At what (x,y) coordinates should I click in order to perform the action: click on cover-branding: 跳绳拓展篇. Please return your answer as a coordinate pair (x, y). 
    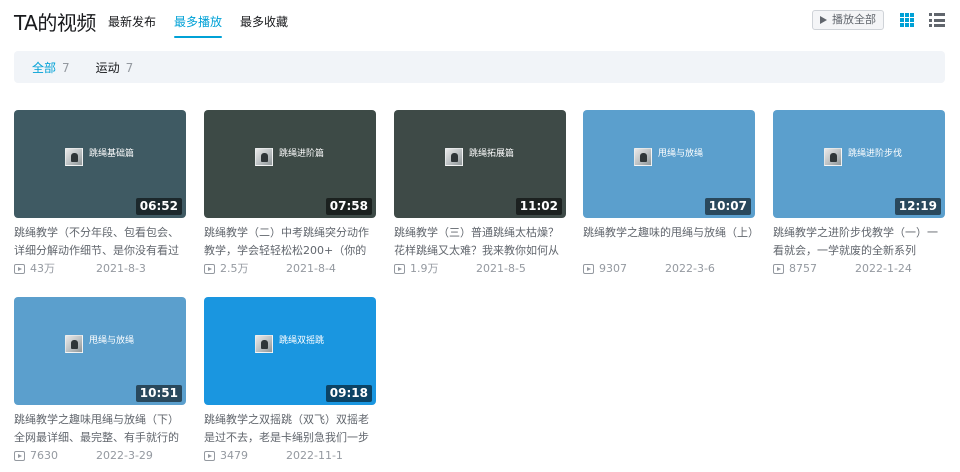
    Looking at the image, I should click on (485, 158).